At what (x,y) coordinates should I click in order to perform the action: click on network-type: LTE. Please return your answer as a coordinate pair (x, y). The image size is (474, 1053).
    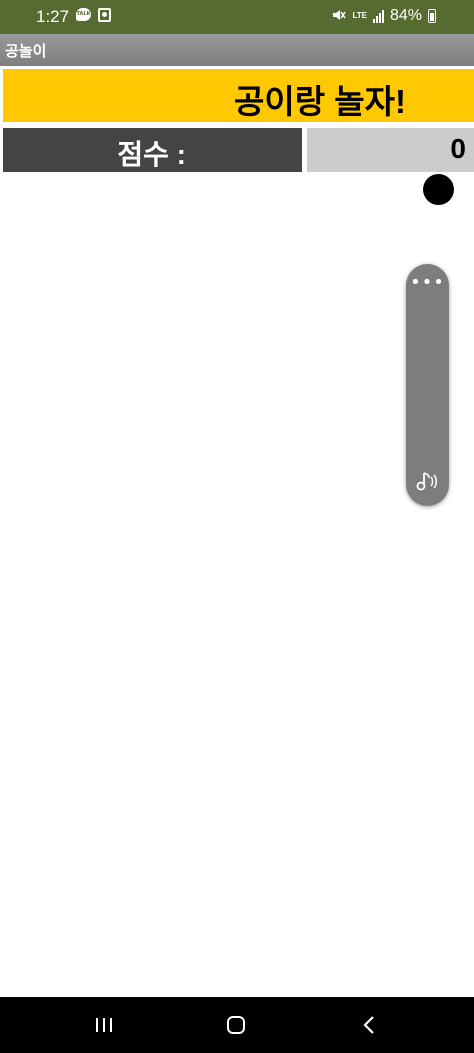
    Looking at the image, I should click on (359, 15).